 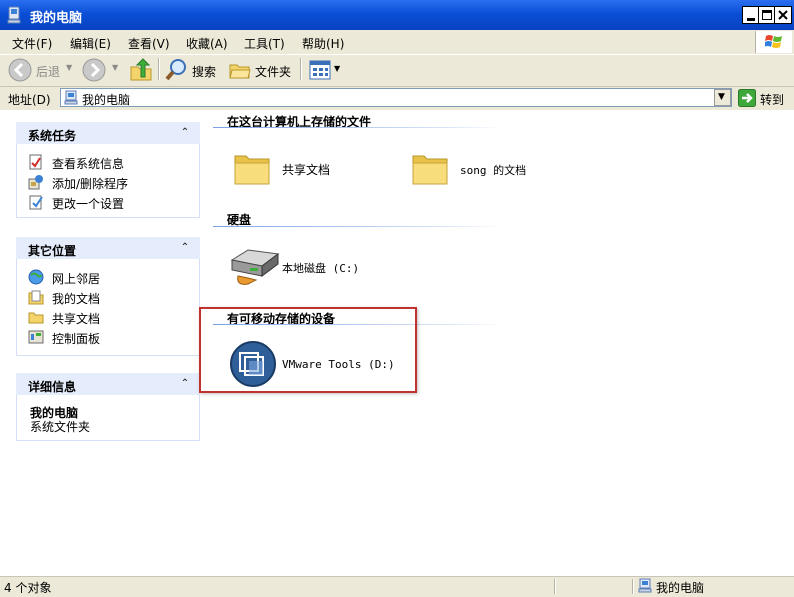 What do you see at coordinates (397, 15) in the screenshot?
I see `title-bar` at bounding box center [397, 15].